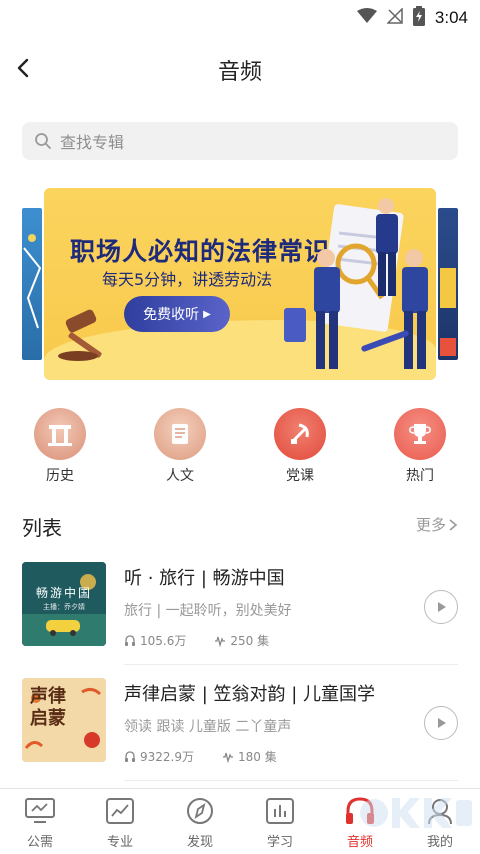 The image size is (480, 854). I want to click on episode-count: 180 集, so click(257, 757).